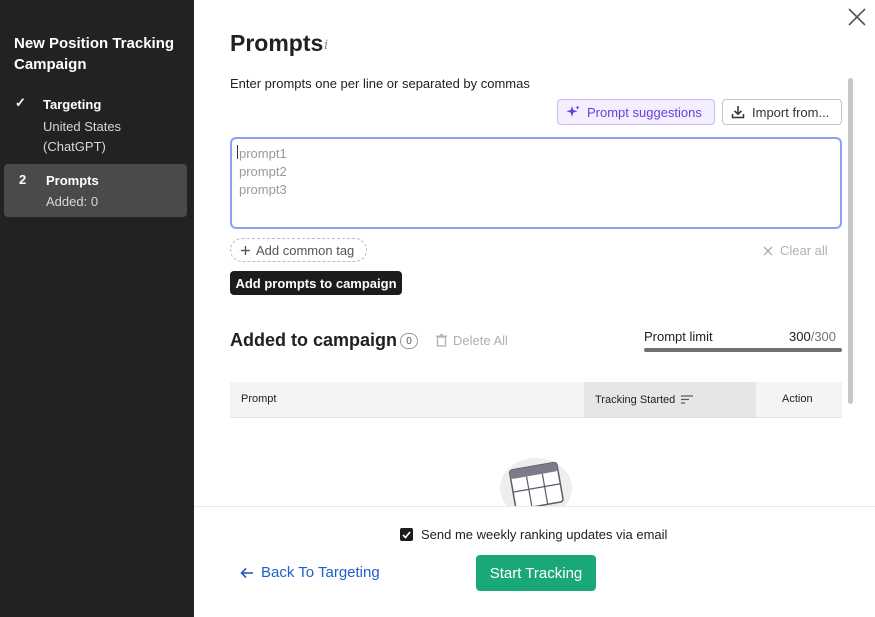 The height and width of the screenshot is (617, 875). What do you see at coordinates (480, 340) in the screenshot?
I see `delete-all-label: Delete All` at bounding box center [480, 340].